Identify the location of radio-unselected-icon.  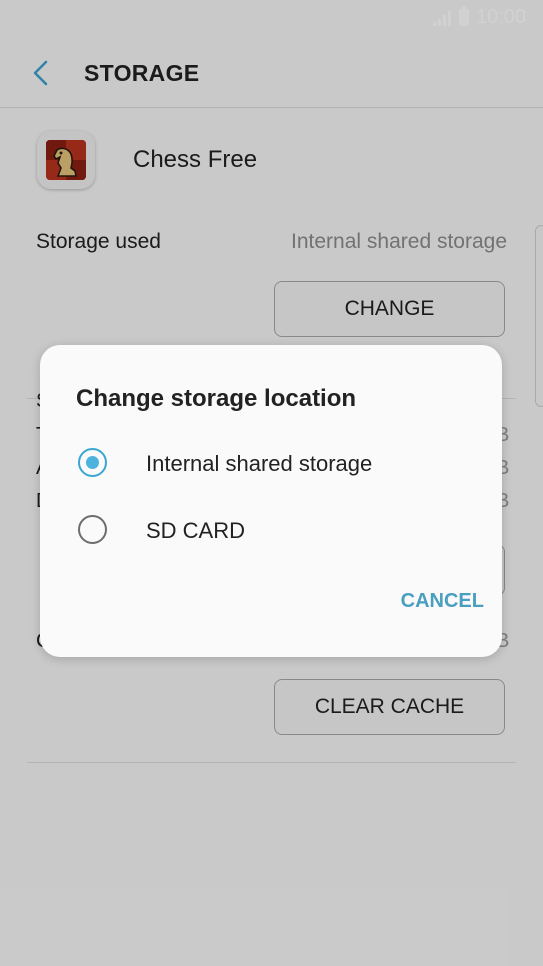
(92, 529).